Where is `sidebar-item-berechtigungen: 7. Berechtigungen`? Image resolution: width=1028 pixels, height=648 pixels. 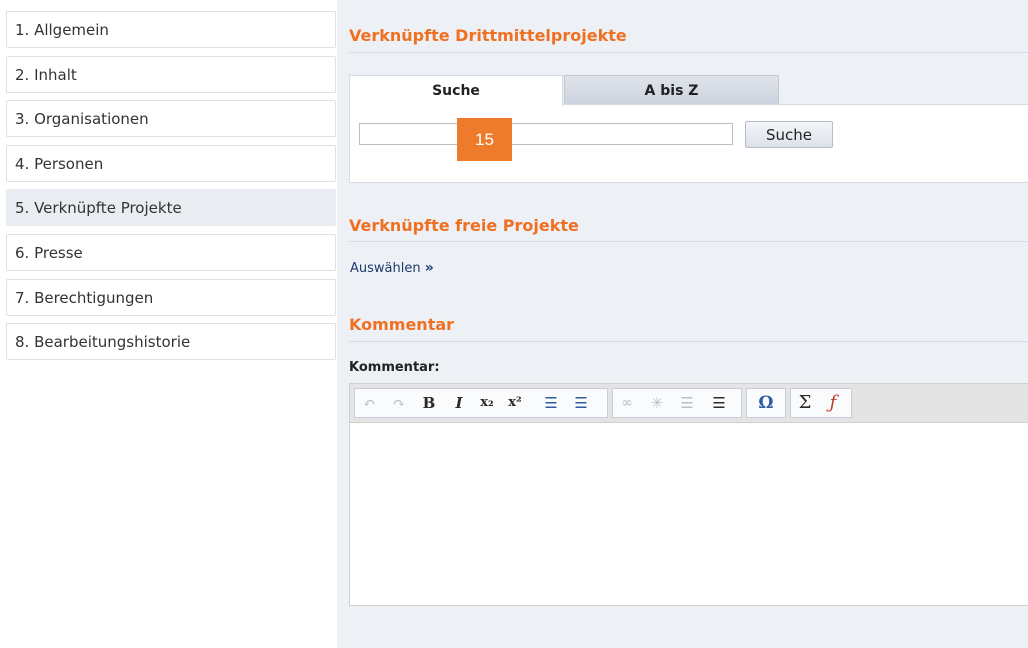
sidebar-item-berechtigungen: 7. Berechtigungen is located at coordinates (171, 297).